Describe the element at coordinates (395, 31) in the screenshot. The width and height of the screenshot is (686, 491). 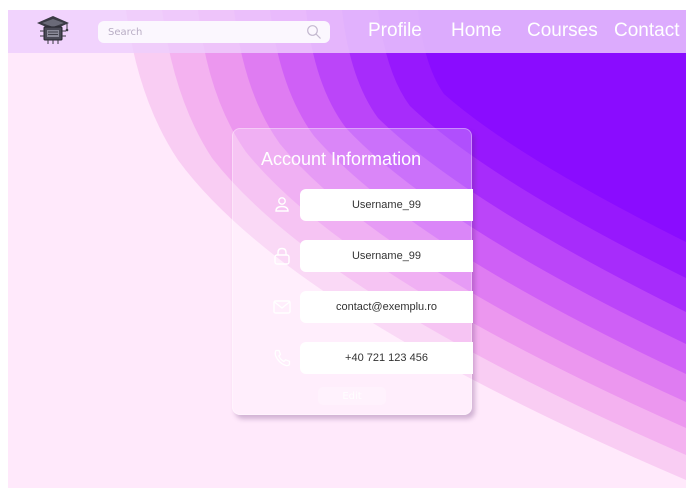
I see `nav-link-profile: Profile` at that location.